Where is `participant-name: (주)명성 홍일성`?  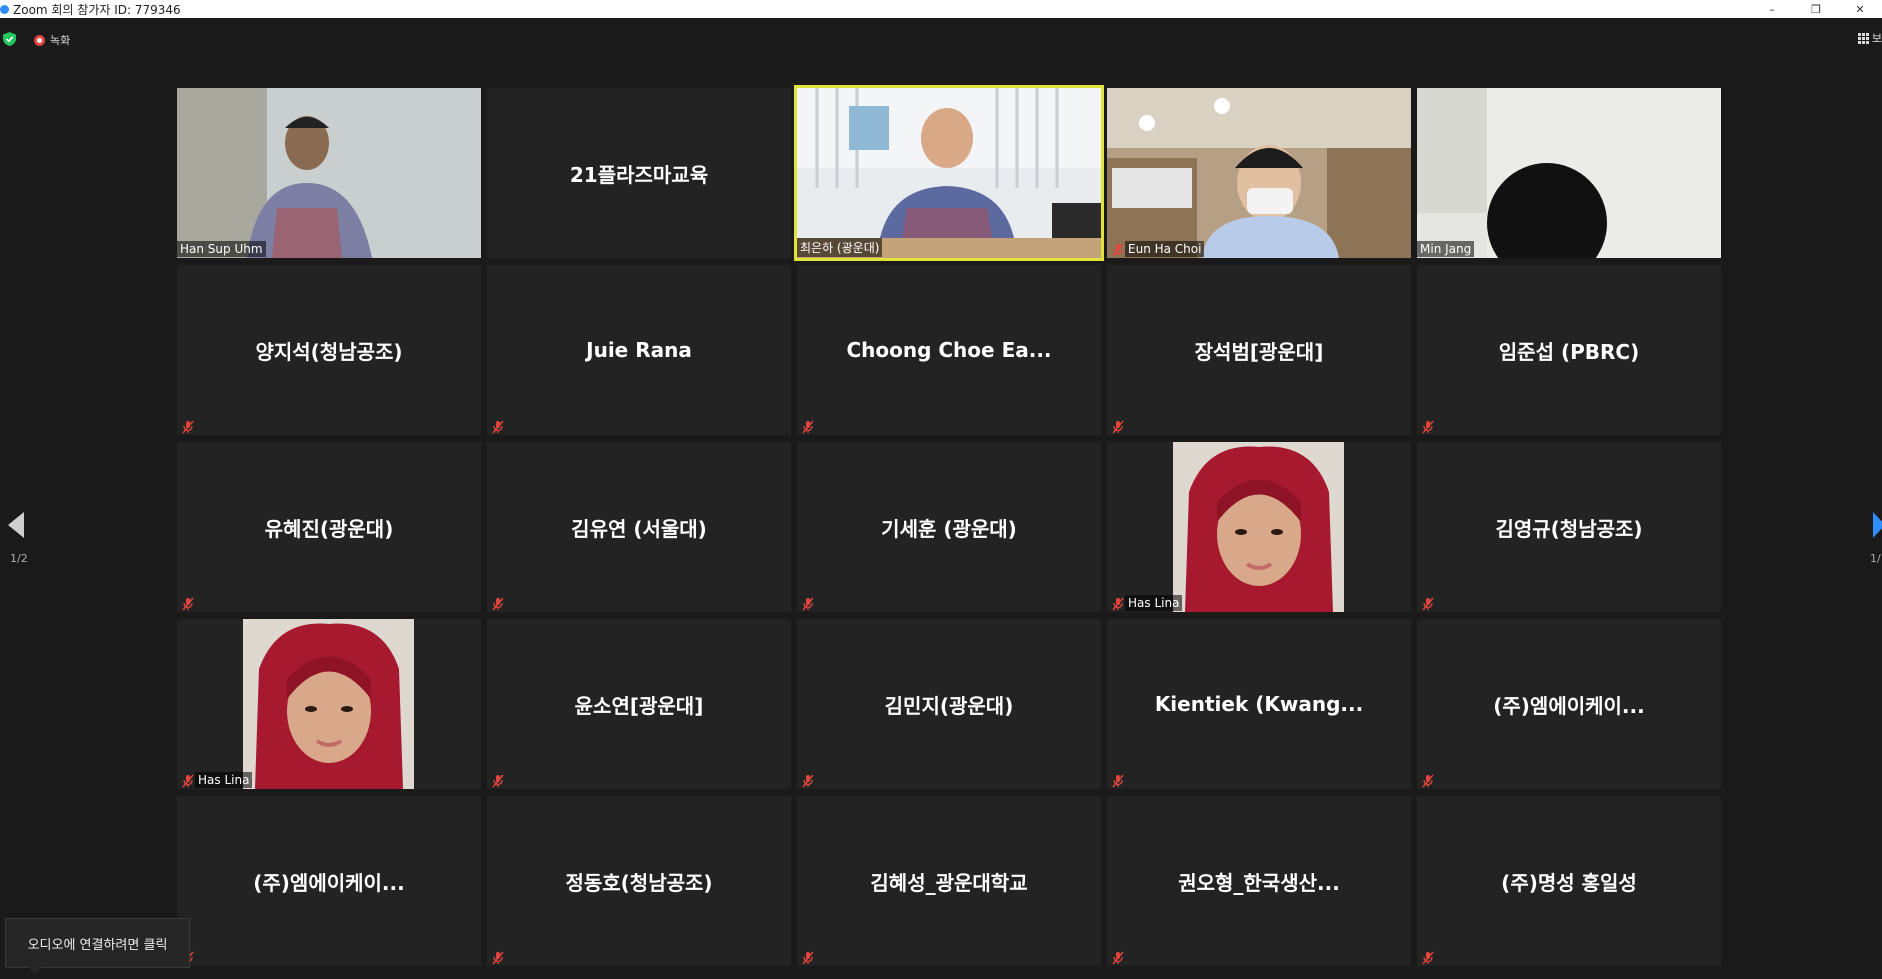
participant-name: (주)명성 홍일성 is located at coordinates (1569, 882).